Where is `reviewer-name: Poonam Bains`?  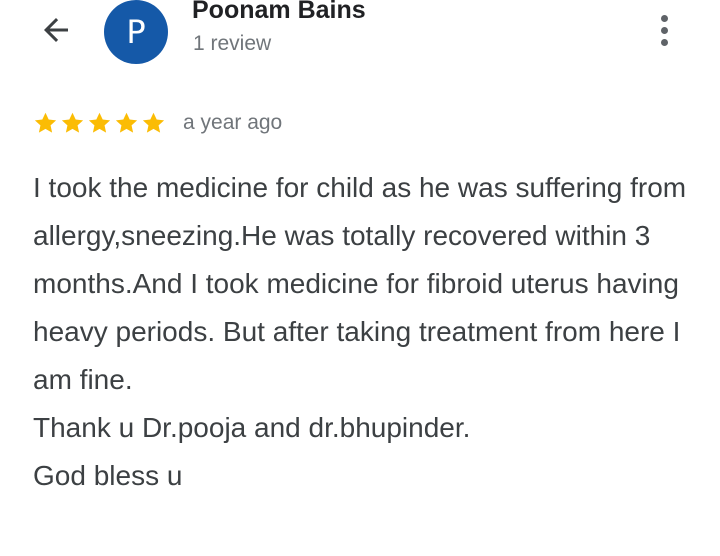 reviewer-name: Poonam Bains is located at coordinates (279, 12).